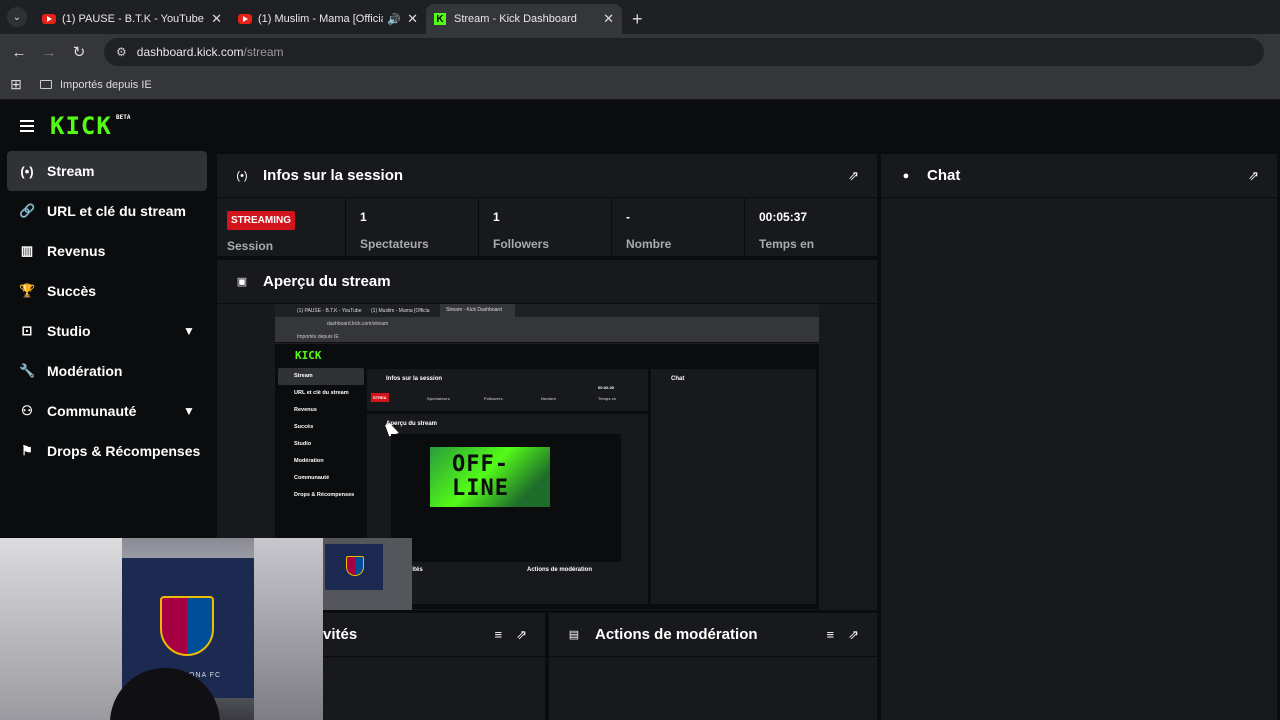  What do you see at coordinates (394, 244) in the screenshot?
I see `stat-label: Spectateurs` at bounding box center [394, 244].